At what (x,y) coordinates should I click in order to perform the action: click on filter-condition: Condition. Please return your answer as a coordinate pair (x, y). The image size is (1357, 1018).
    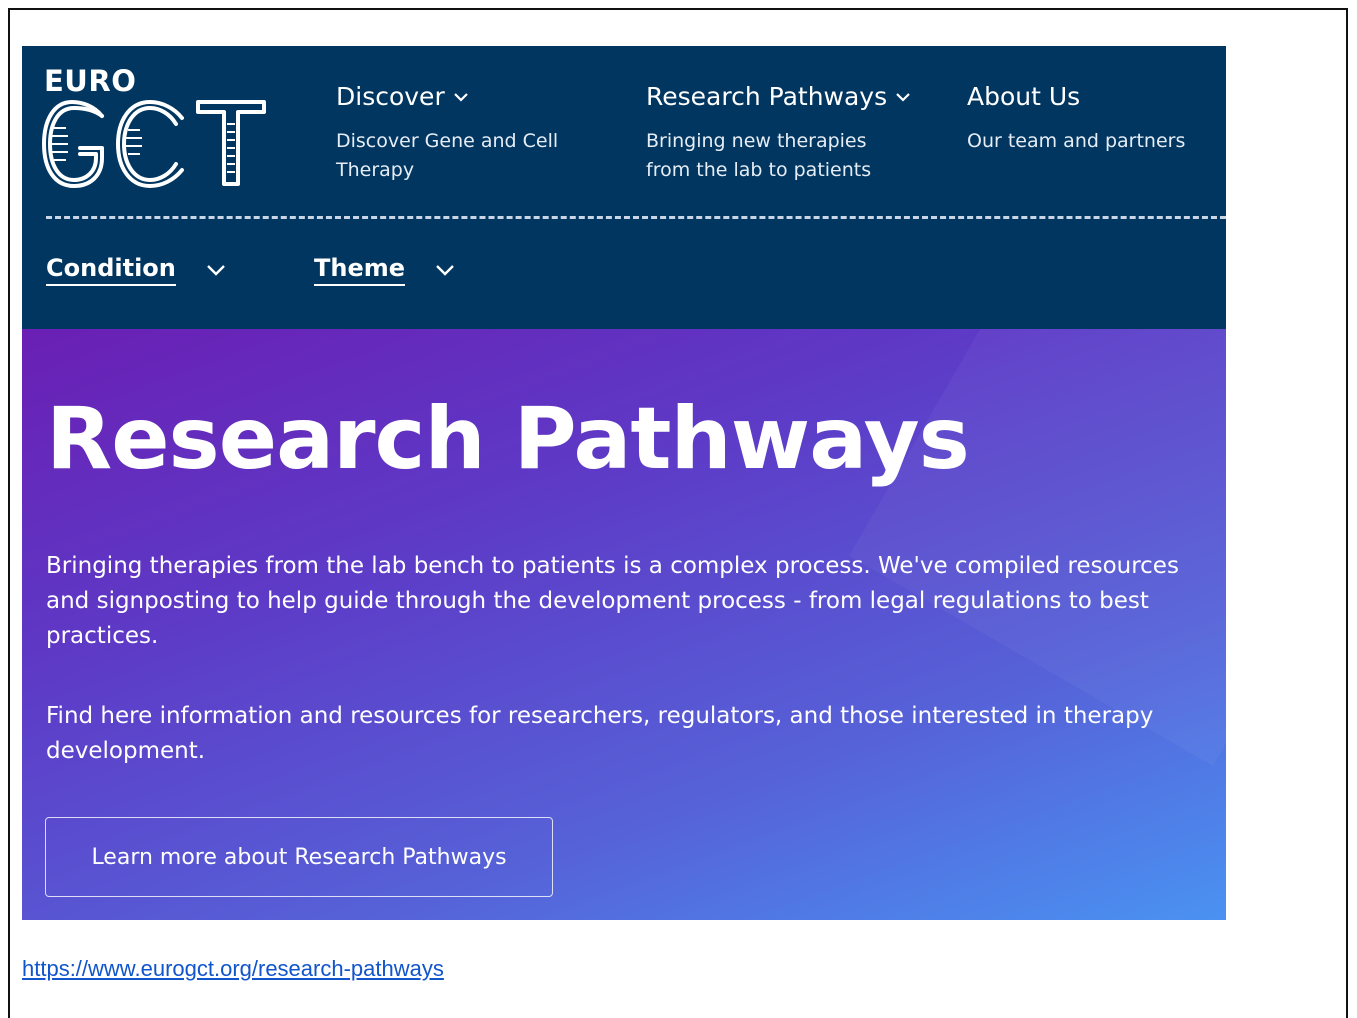
    Looking at the image, I should click on (136, 270).